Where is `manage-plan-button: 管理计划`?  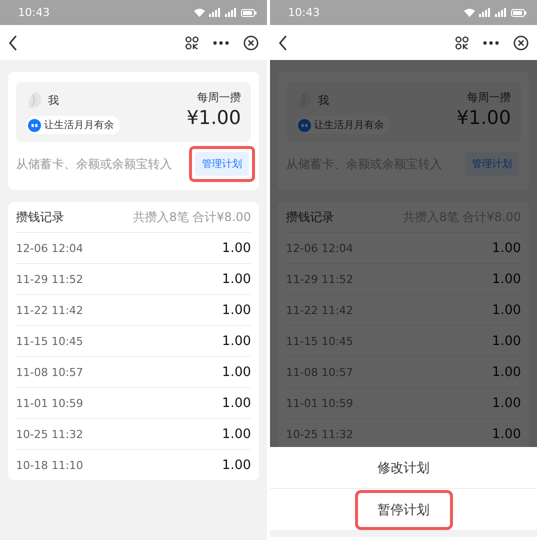 manage-plan-button: 管理计划 is located at coordinates (222, 164).